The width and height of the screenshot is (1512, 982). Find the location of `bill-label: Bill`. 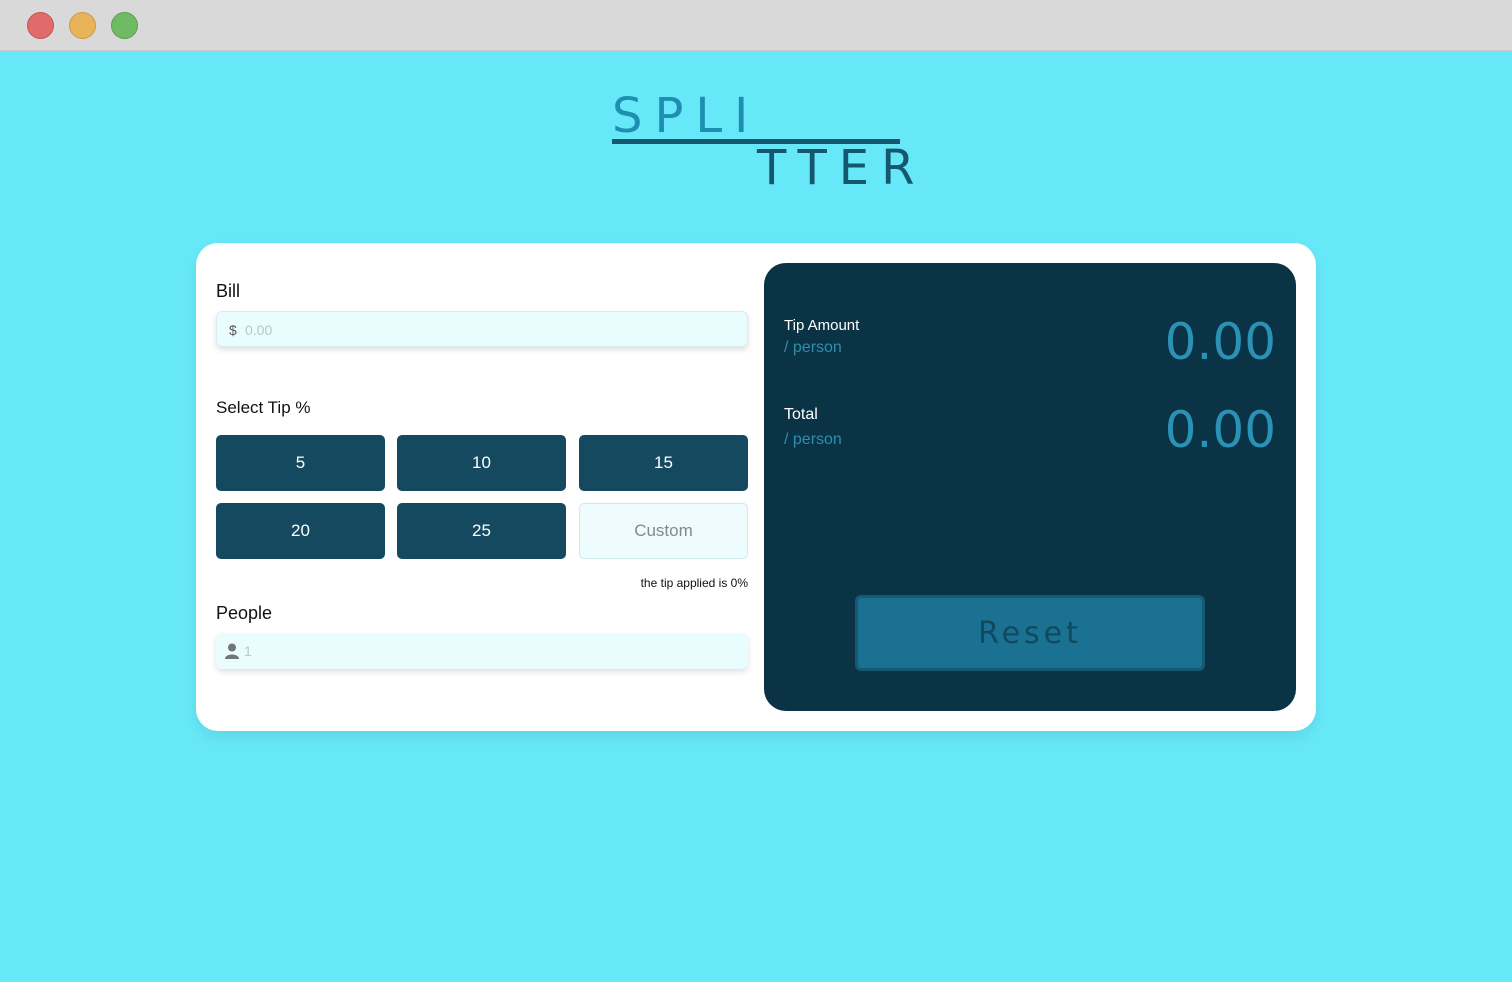

bill-label: Bill is located at coordinates (228, 291).